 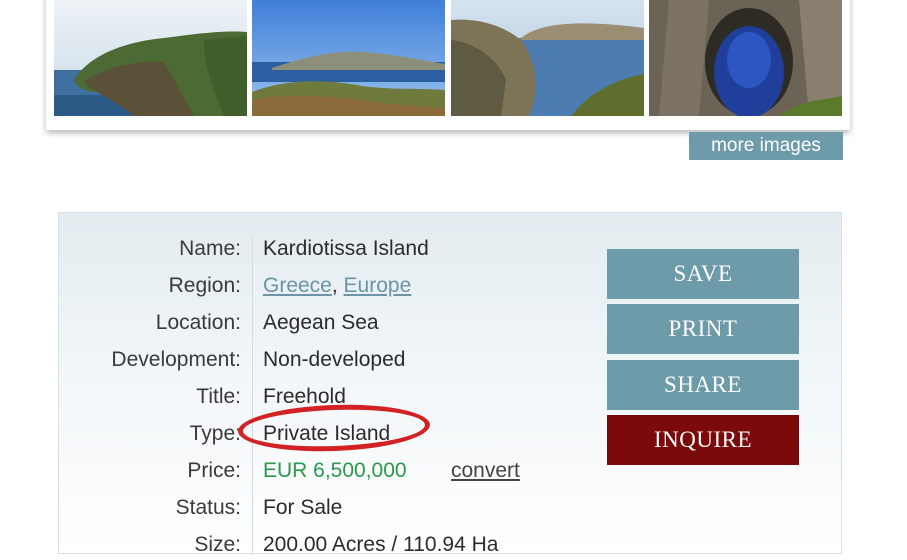 What do you see at coordinates (303, 507) in the screenshot?
I see `detail-value: For Sale` at bounding box center [303, 507].